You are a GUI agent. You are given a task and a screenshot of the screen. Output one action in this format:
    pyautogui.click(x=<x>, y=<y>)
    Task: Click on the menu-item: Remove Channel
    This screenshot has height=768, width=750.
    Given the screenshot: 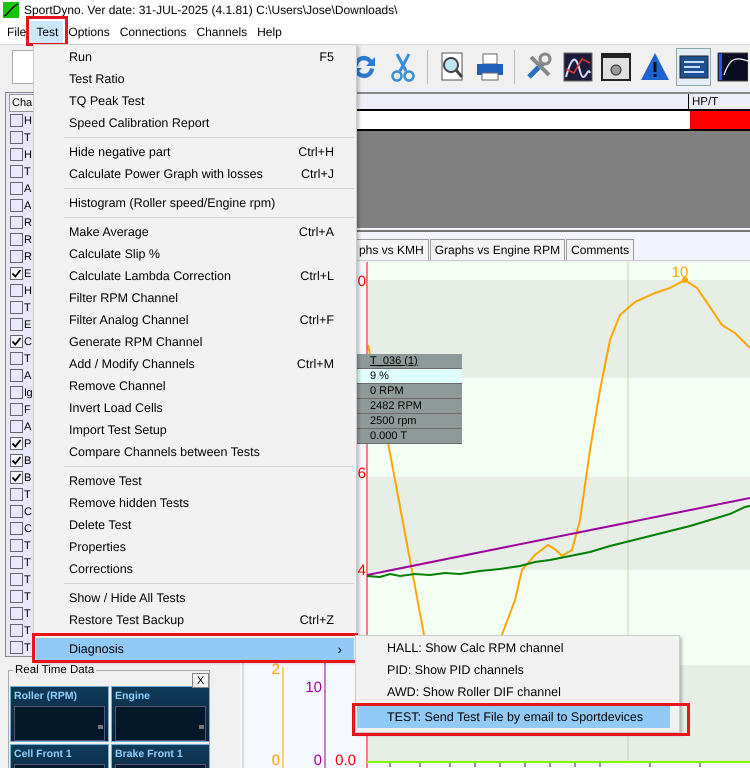 What is the action you would take?
    pyautogui.click(x=195, y=386)
    